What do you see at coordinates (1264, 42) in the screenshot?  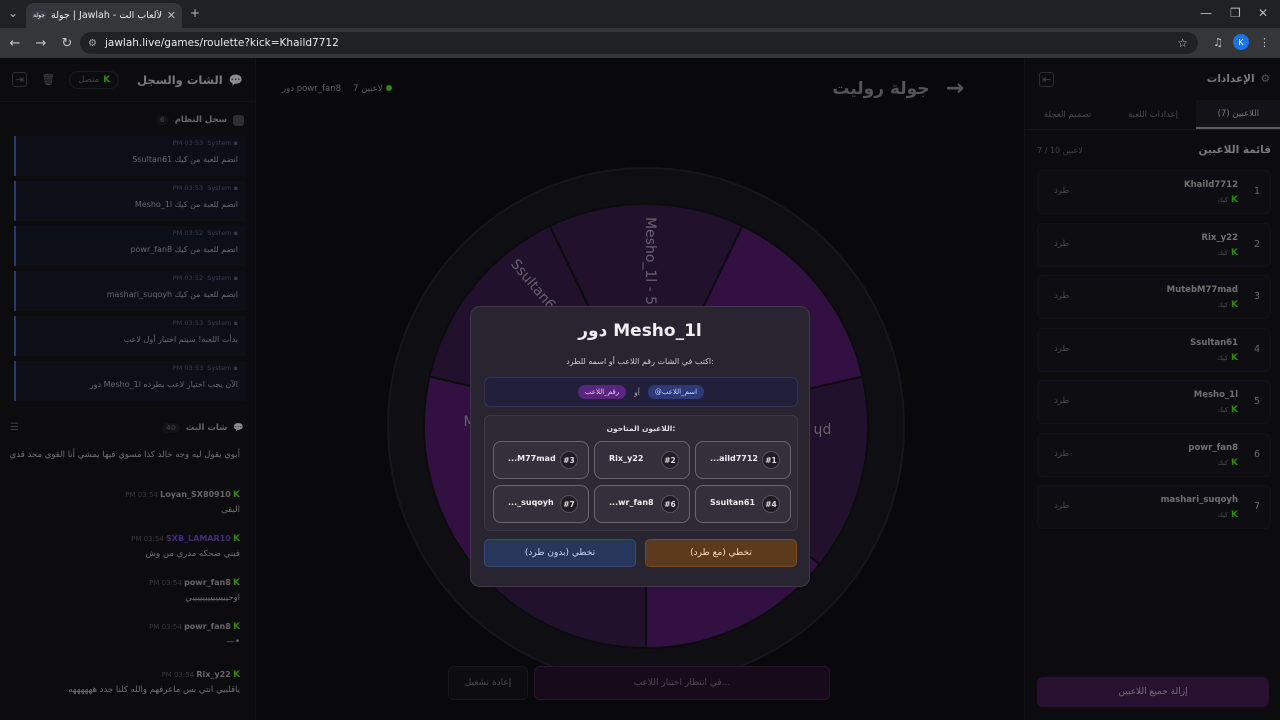 I see `menu-kebab-icon: ⋮` at bounding box center [1264, 42].